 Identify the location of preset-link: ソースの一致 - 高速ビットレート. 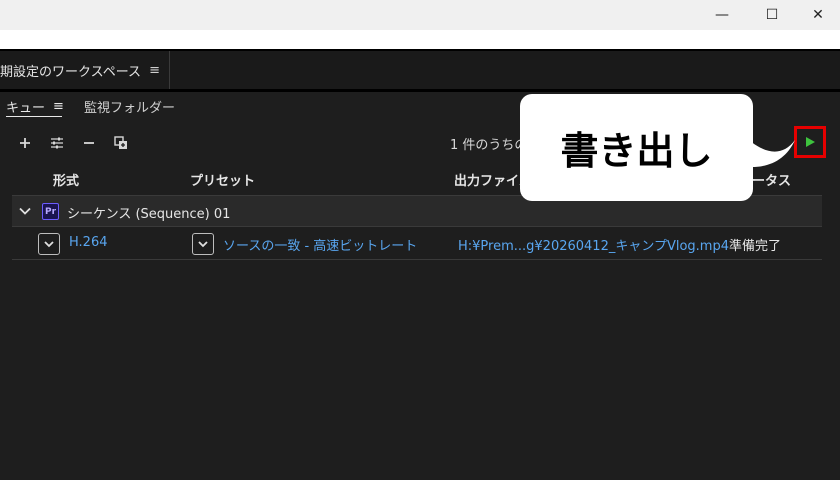
(320, 244).